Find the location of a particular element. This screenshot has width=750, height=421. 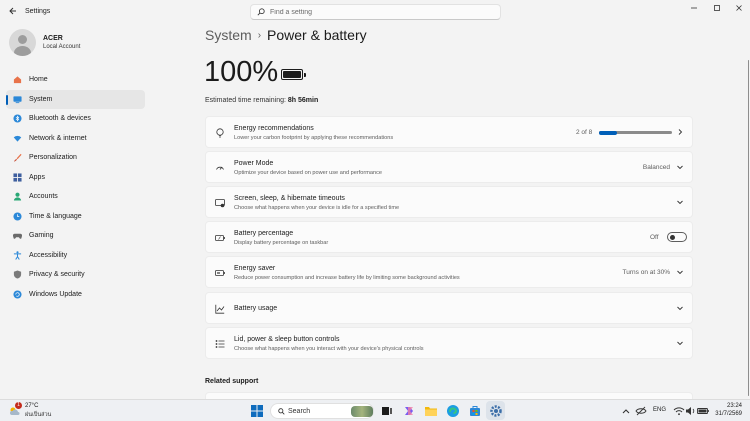

sidebar-item-label: System is located at coordinates (41, 99).